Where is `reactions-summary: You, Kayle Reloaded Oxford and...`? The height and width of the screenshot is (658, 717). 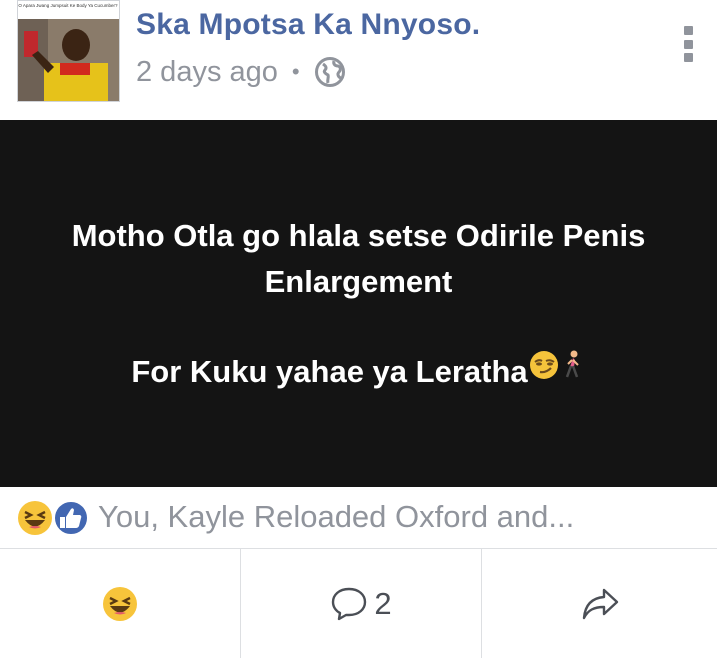 reactions-summary: You, Kayle Reloaded Oxford and... is located at coordinates (336, 517).